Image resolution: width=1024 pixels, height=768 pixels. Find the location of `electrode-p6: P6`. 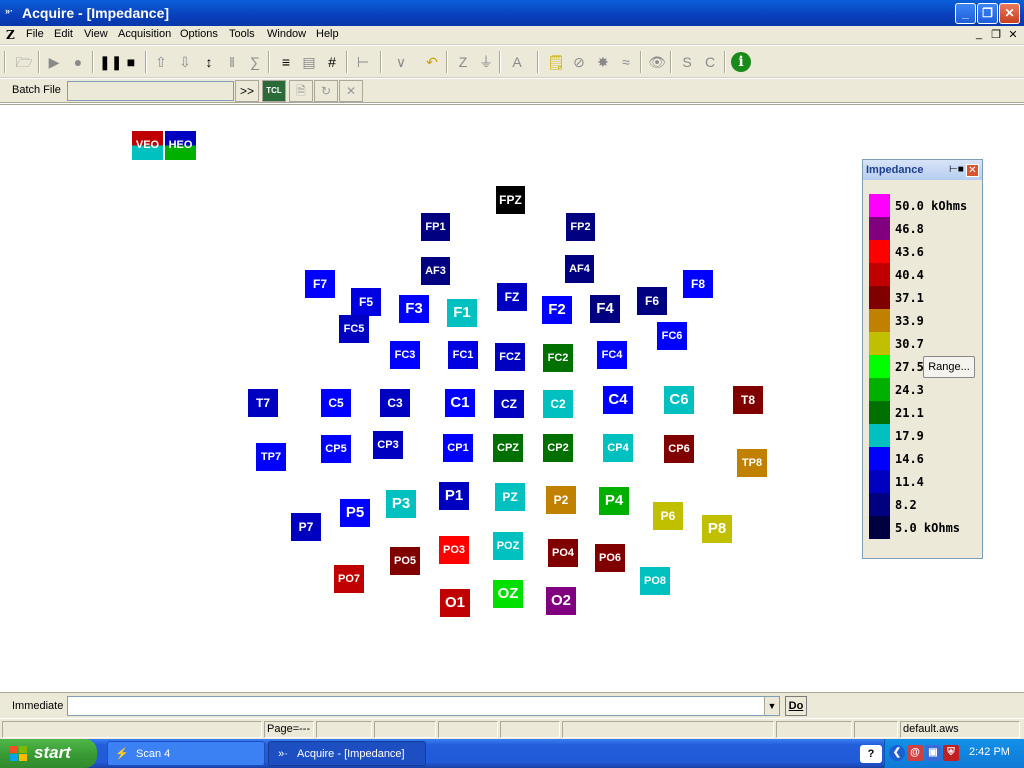

electrode-p6: P6 is located at coordinates (668, 516).